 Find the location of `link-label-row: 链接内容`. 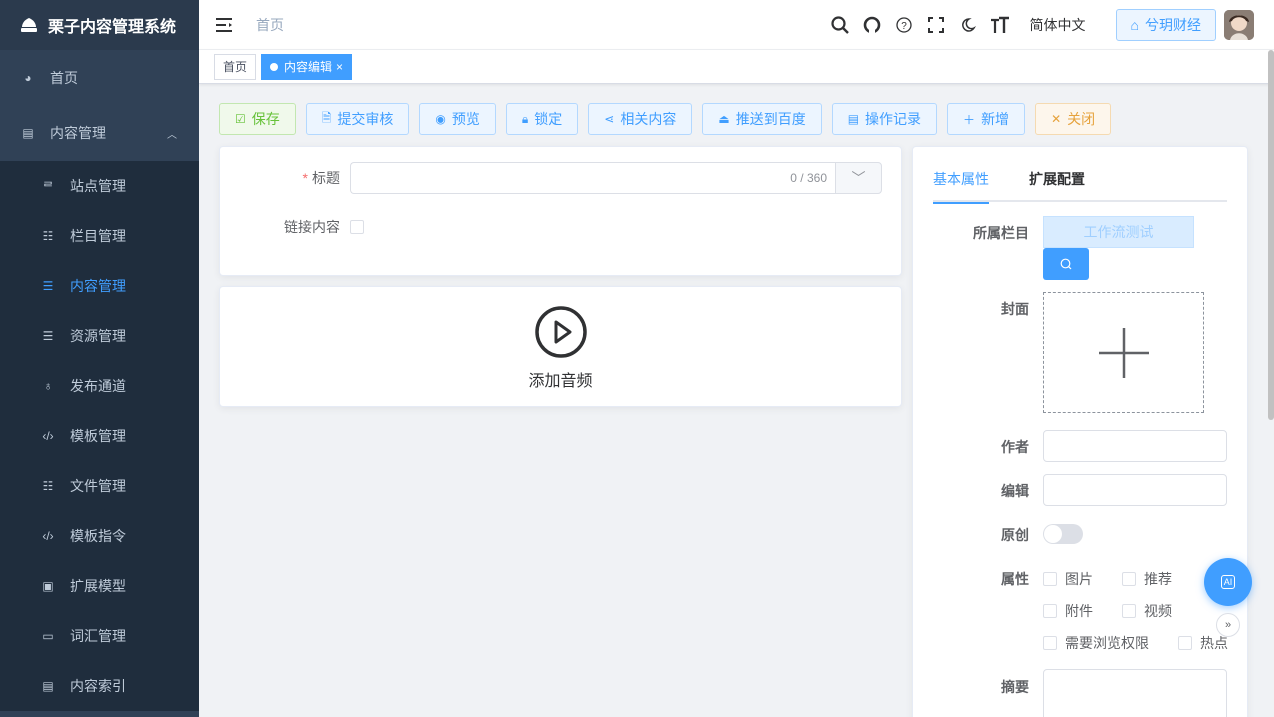

link-label-row: 链接内容 is located at coordinates (280, 227).